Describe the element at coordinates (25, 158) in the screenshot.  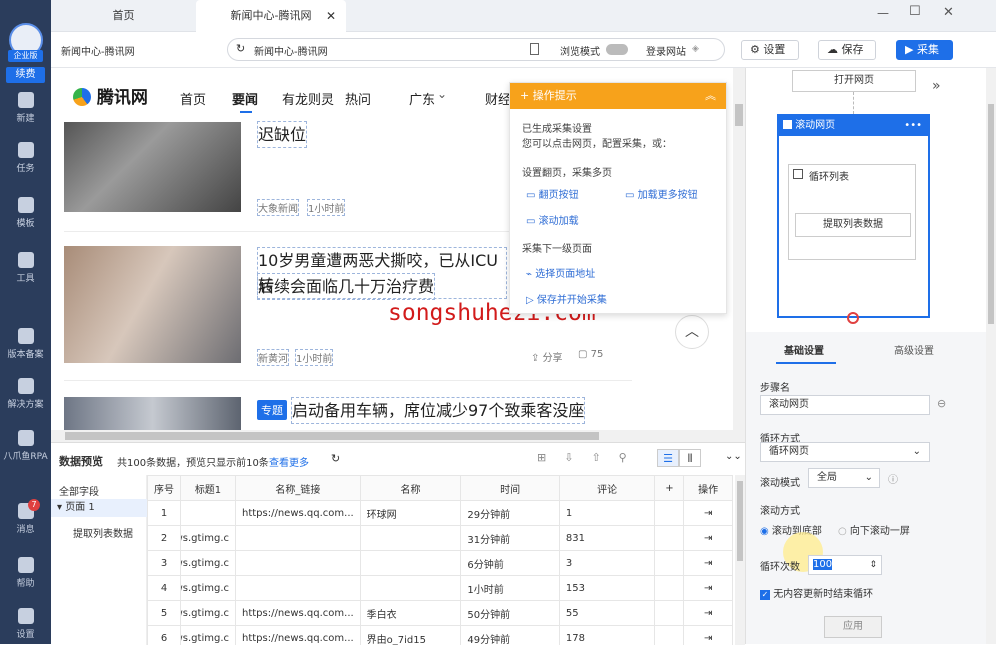
I see `sidebar-item-1: 任务` at that location.